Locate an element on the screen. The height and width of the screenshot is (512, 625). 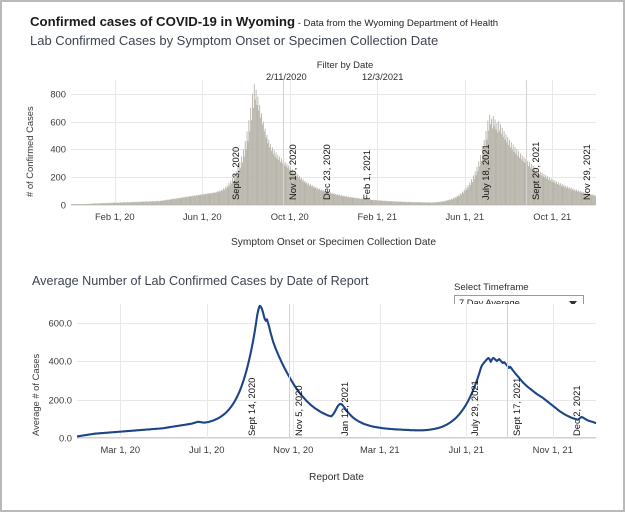
chart2-x-axis-label: Report Date is located at coordinates (336, 477).